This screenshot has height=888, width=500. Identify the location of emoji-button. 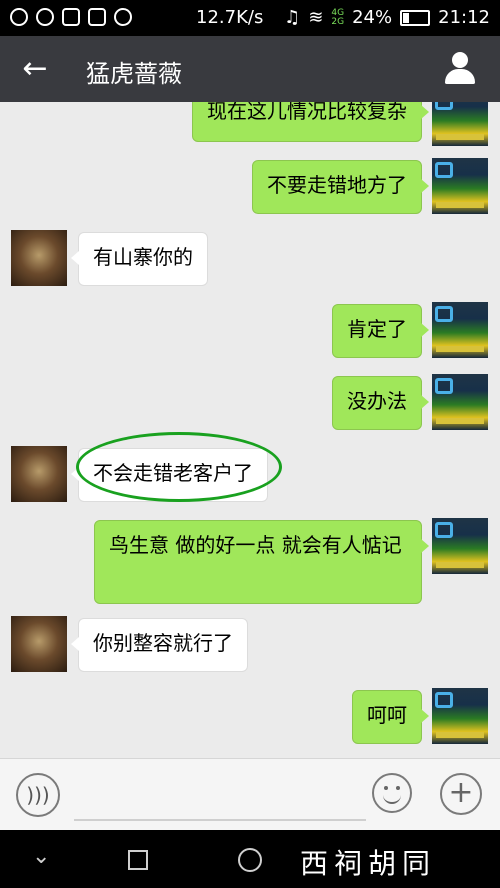
(392, 793).